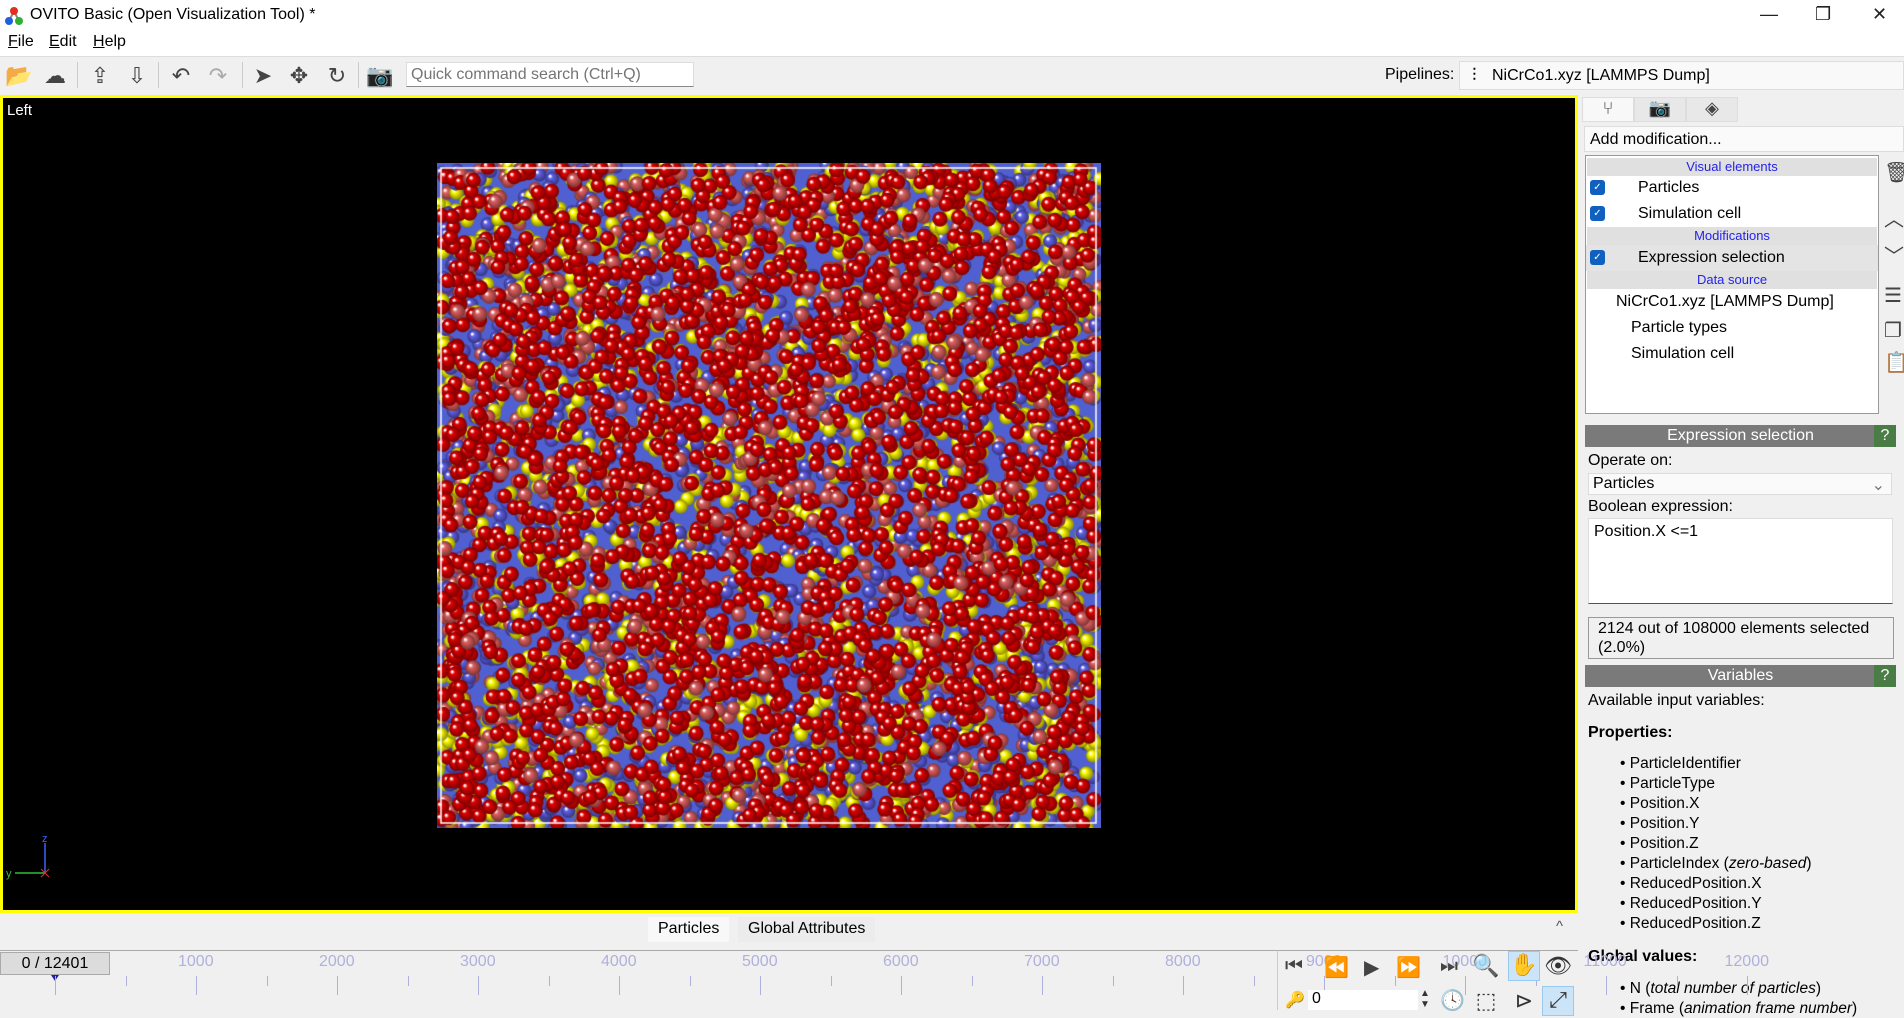 The width and height of the screenshot is (1904, 1018). Describe the element at coordinates (1622, 647) in the screenshot. I see `status-percent: (2.0%)` at that location.